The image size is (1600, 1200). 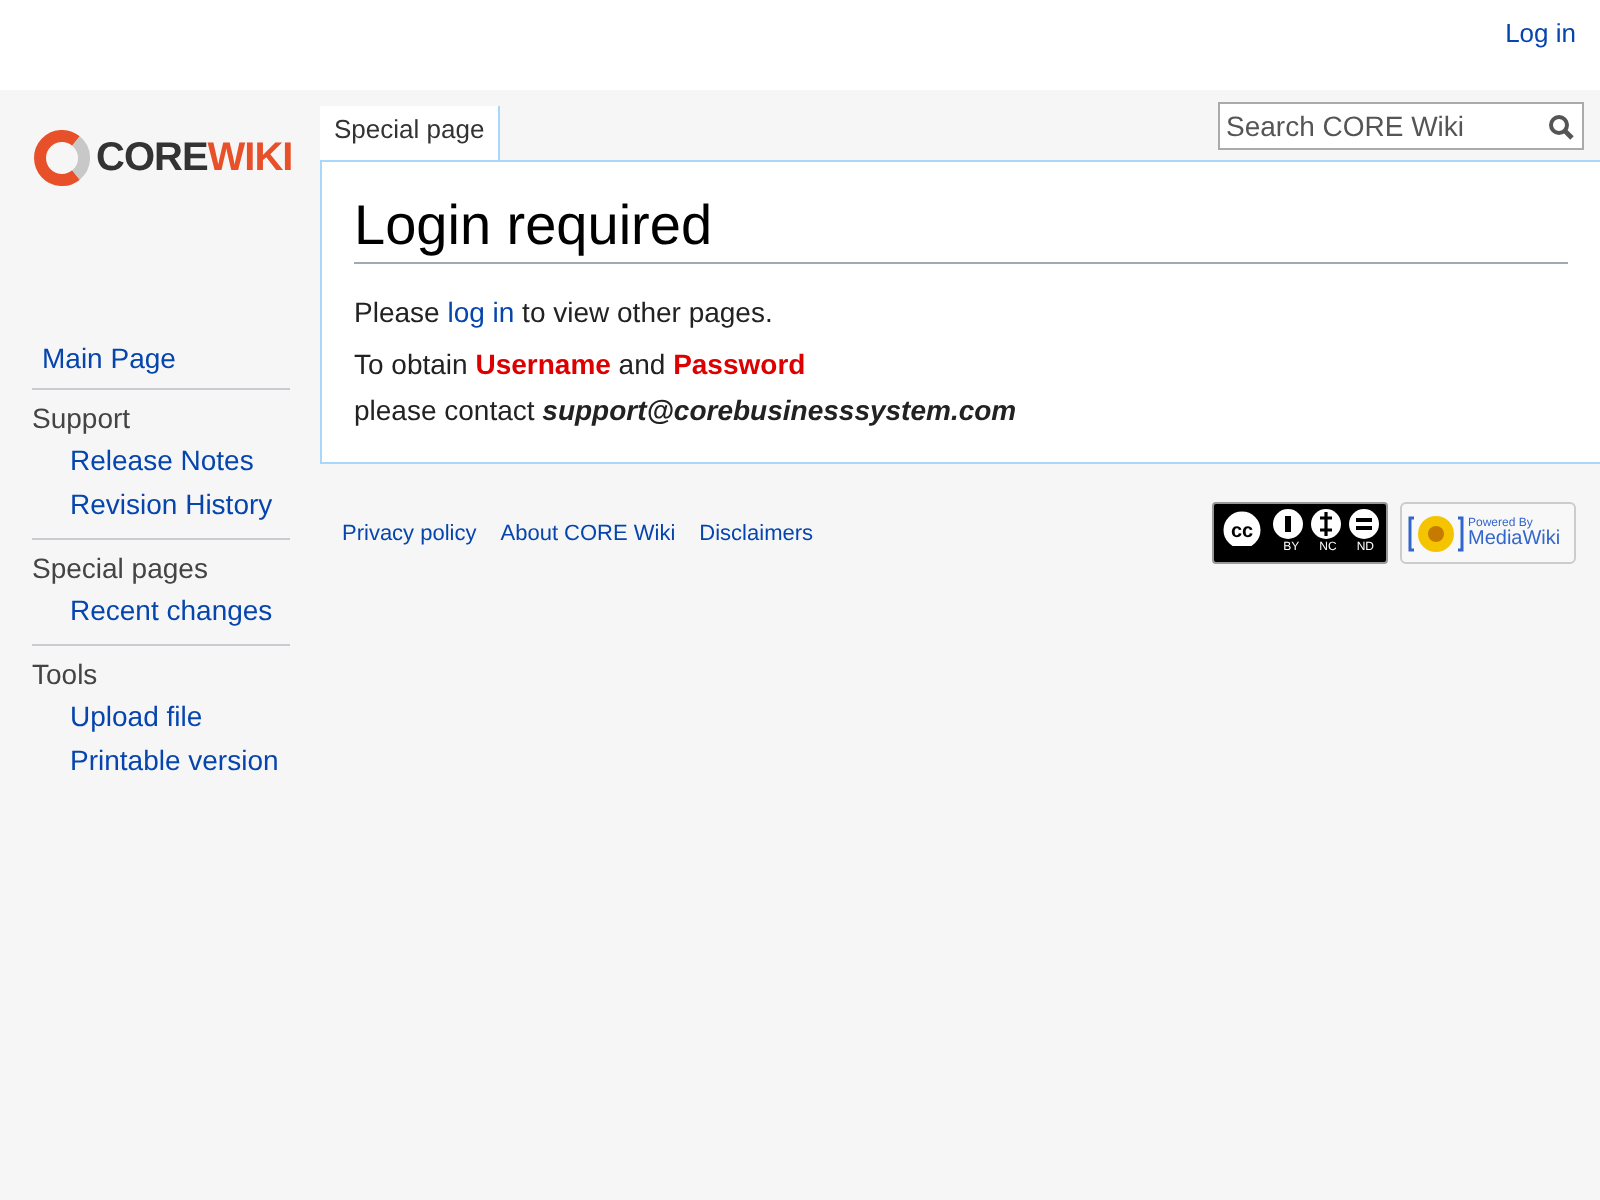 I want to click on badge-caption: MediaWiki, so click(x=1514, y=539).